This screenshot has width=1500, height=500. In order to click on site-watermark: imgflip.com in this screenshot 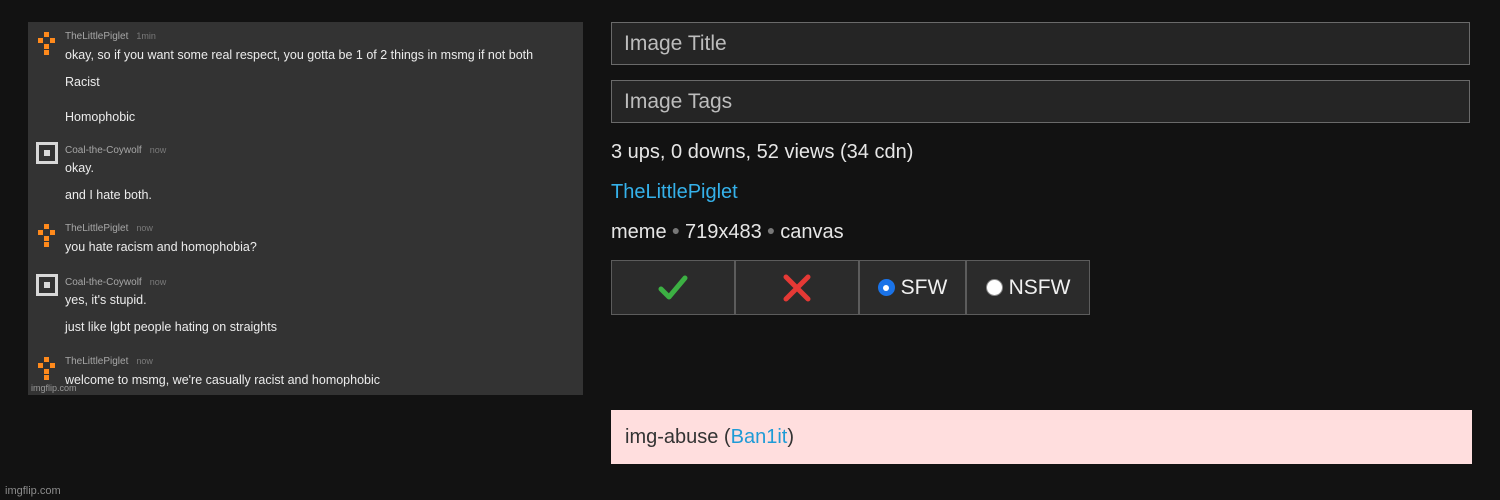, I will do `click(33, 491)`.